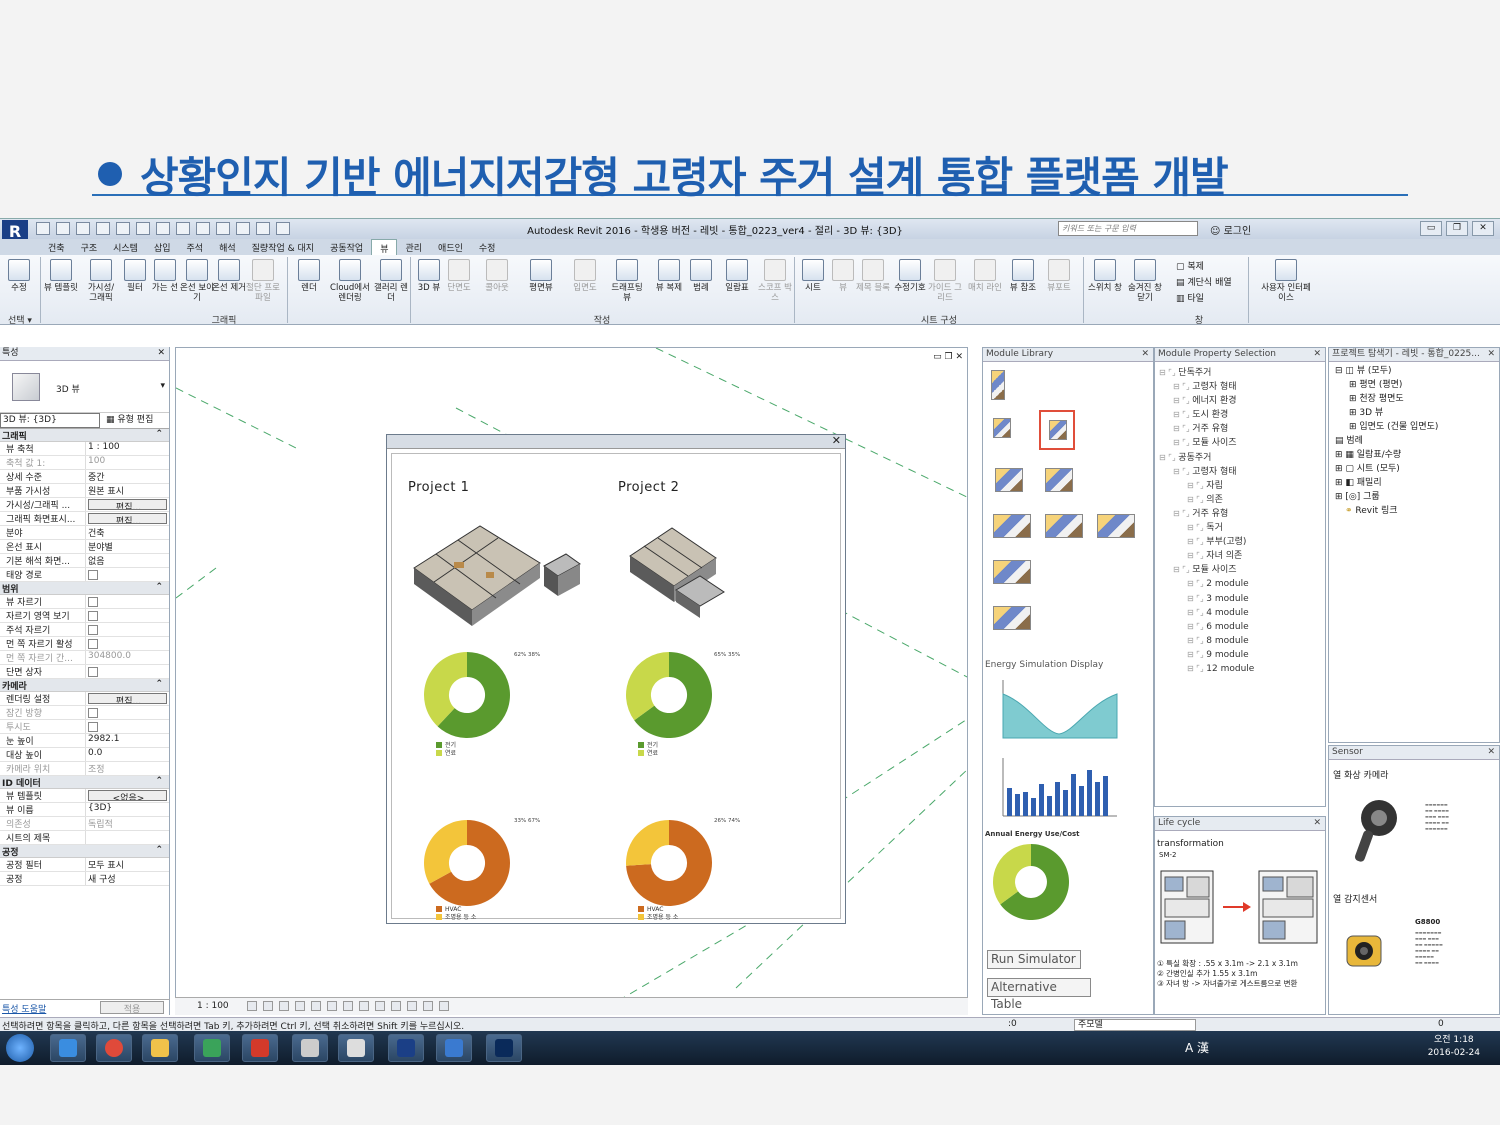 The height and width of the screenshot is (1125, 1500). I want to click on photoshop-icon, so click(504, 1048).